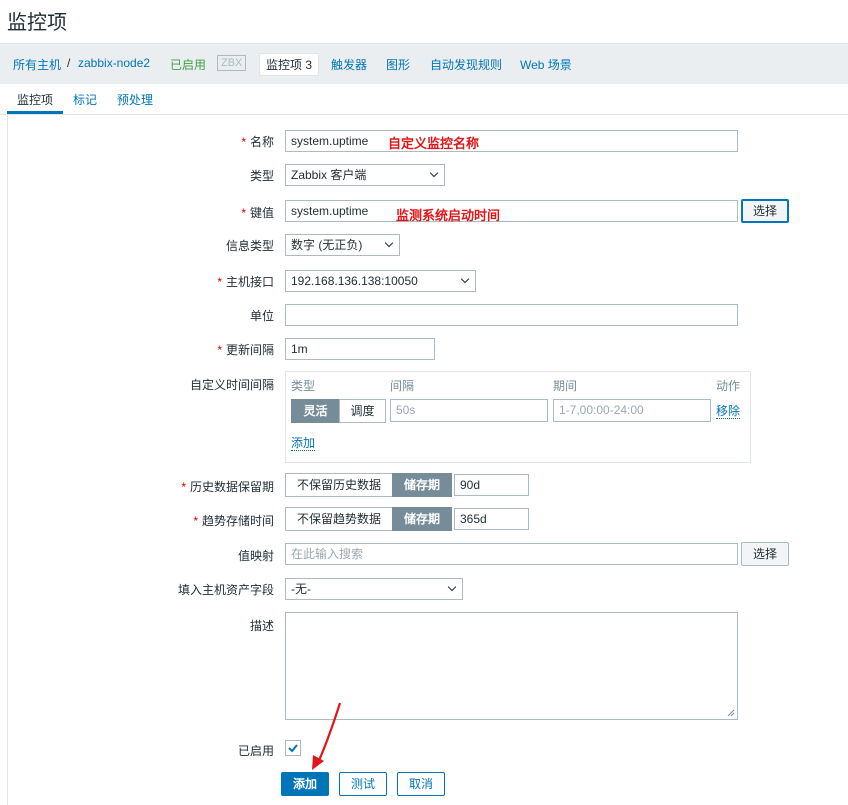 The width and height of the screenshot is (848, 805). What do you see at coordinates (303, 443) in the screenshot?
I see `add-interval-link: 添加` at bounding box center [303, 443].